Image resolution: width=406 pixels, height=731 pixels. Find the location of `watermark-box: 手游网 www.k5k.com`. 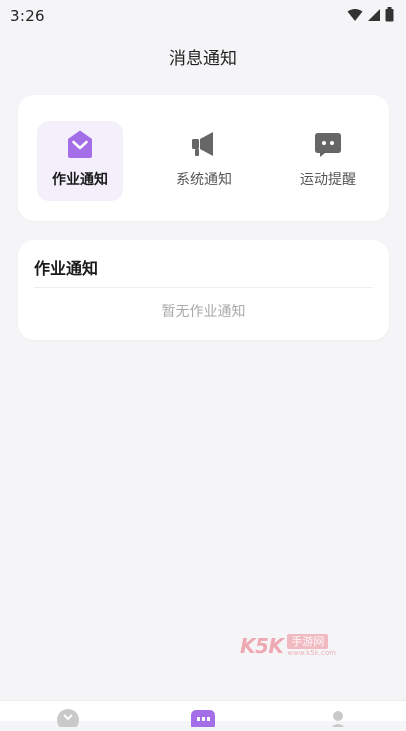

watermark-box: 手游网 www.k5k.com is located at coordinates (311, 646).